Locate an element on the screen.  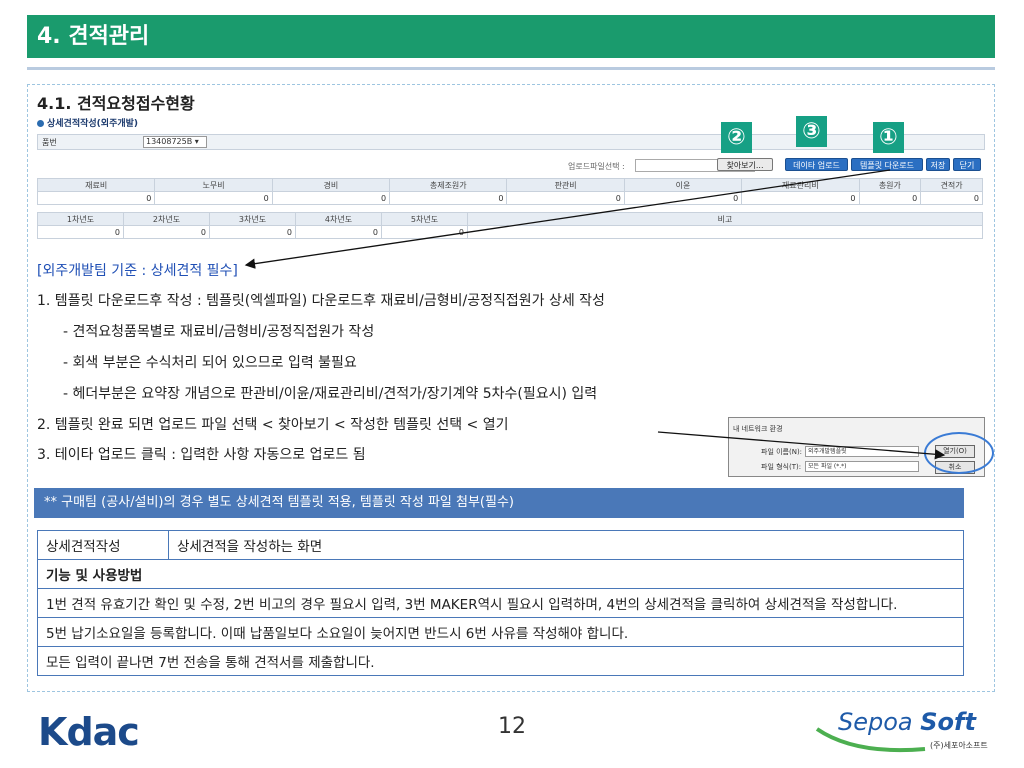
cost-header: 총원가 is located at coordinates (890, 185).